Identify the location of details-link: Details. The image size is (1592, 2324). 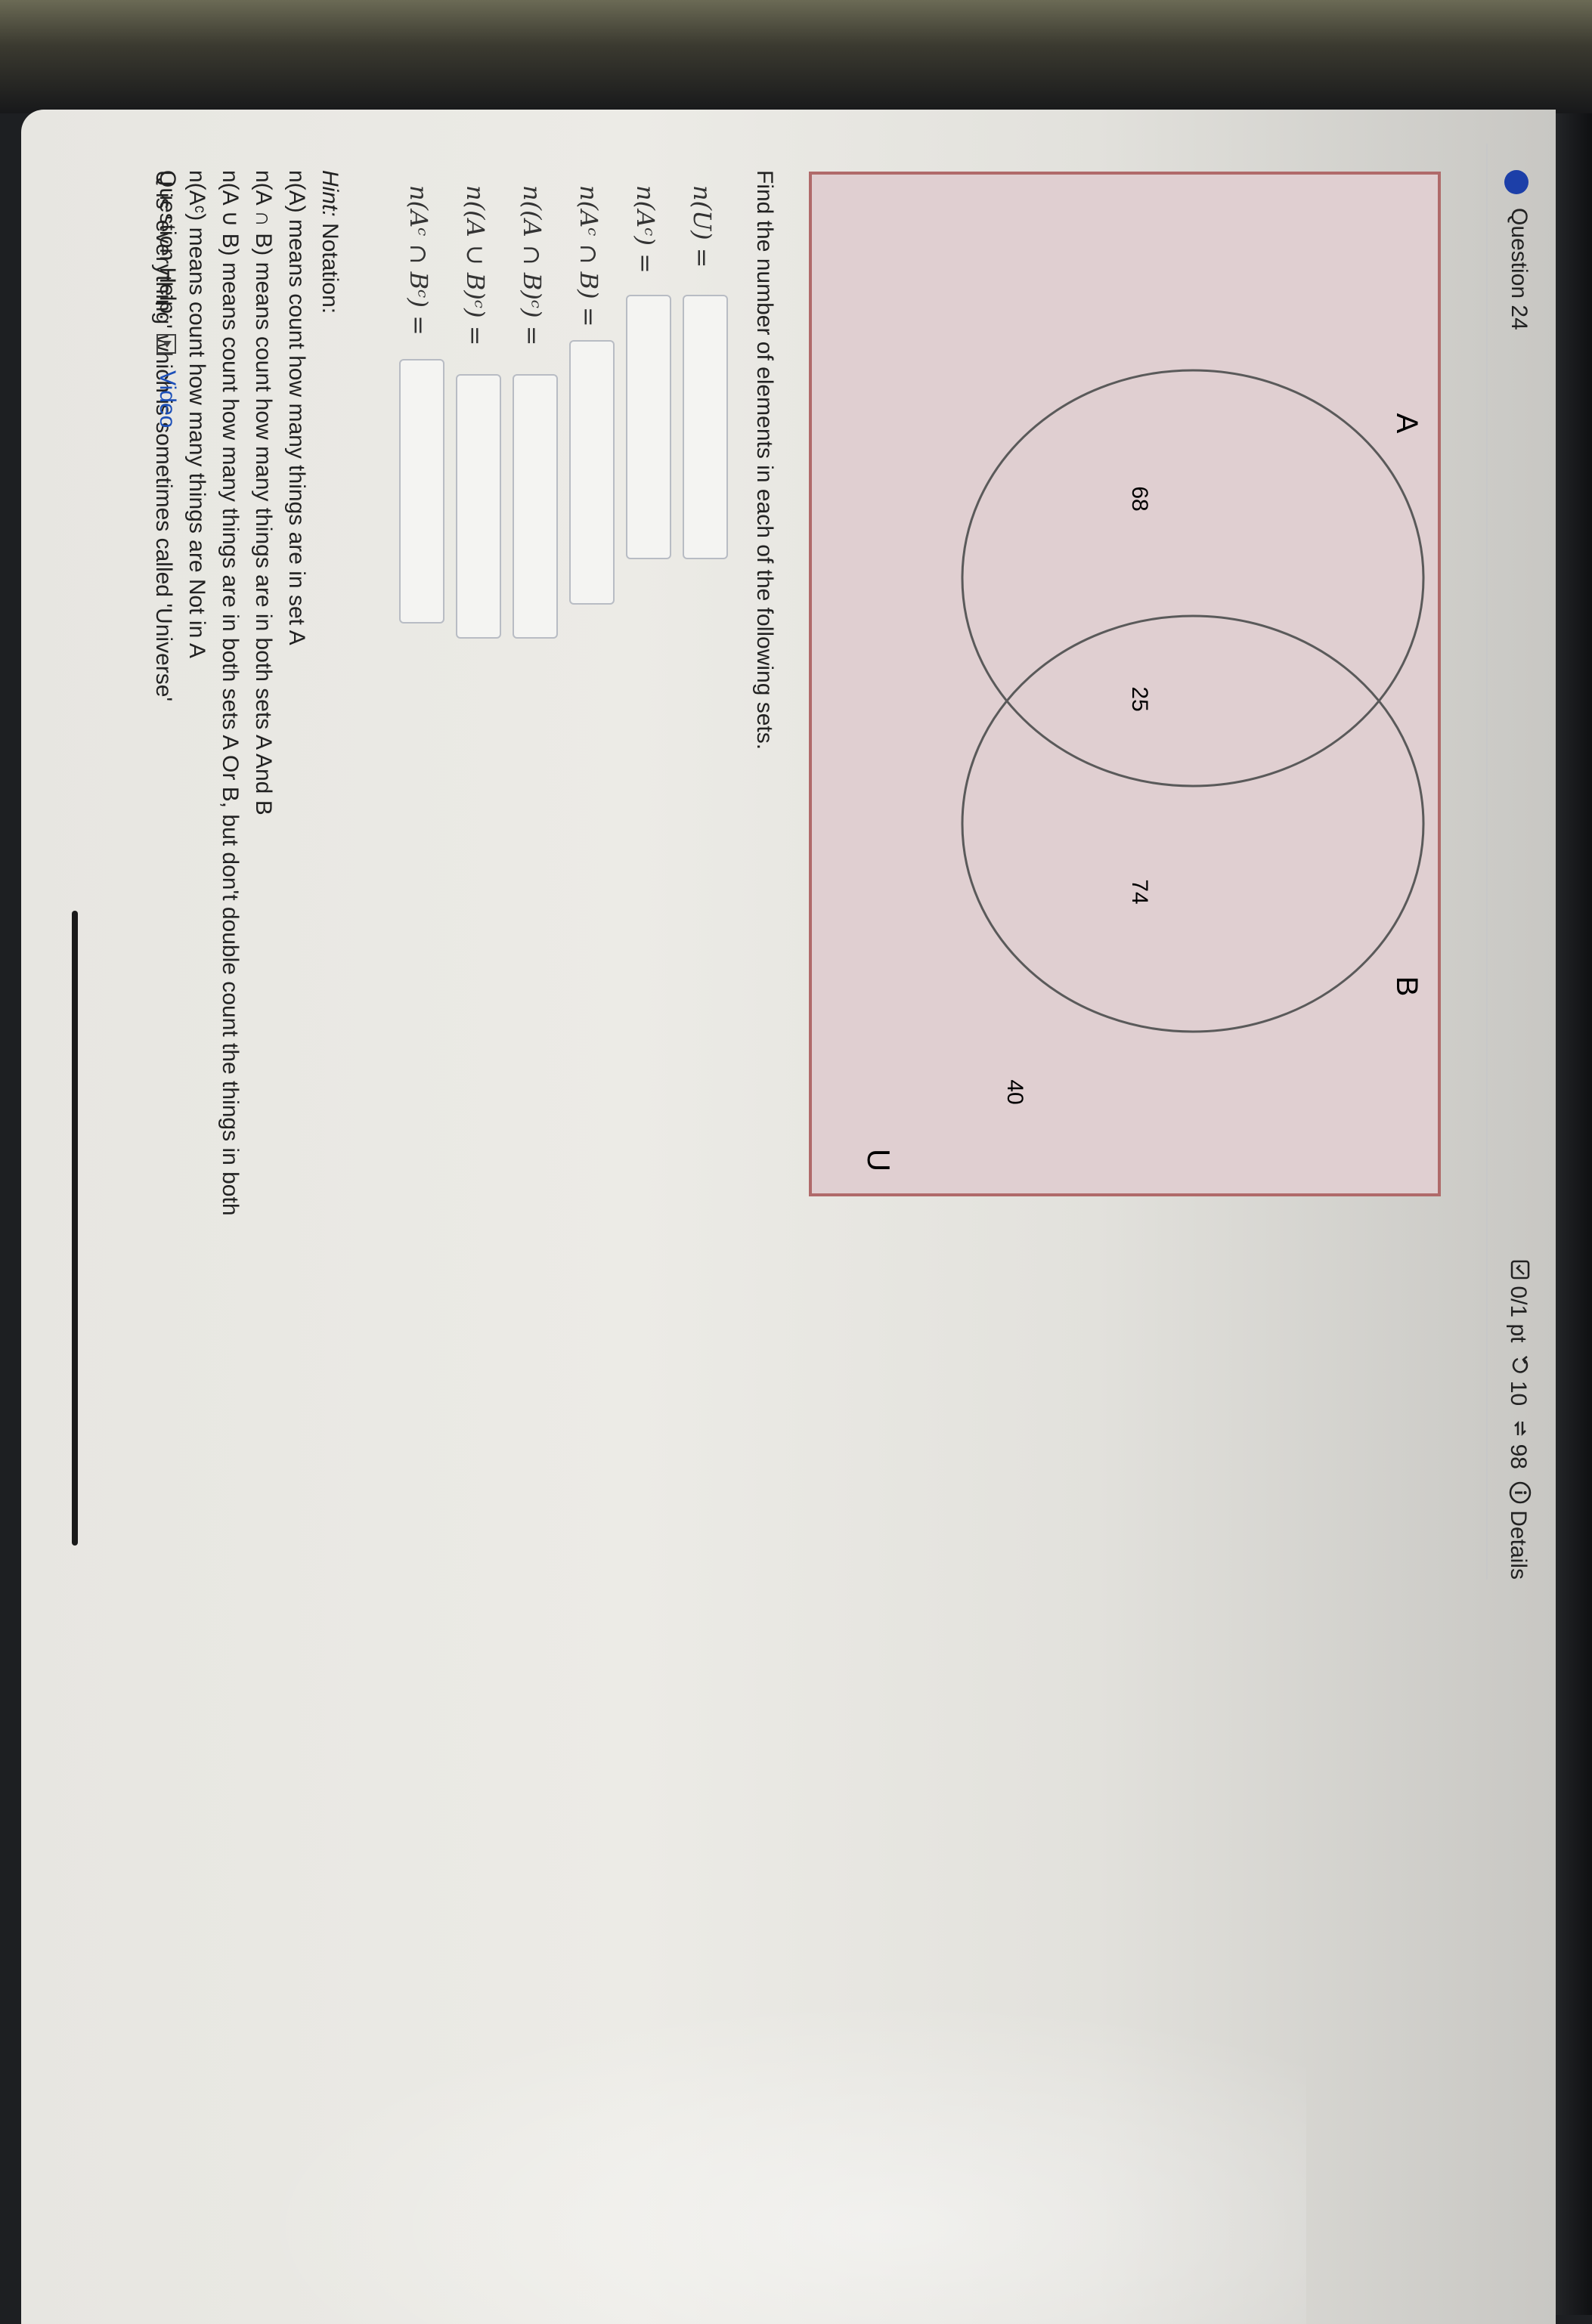
(1518, 1545).